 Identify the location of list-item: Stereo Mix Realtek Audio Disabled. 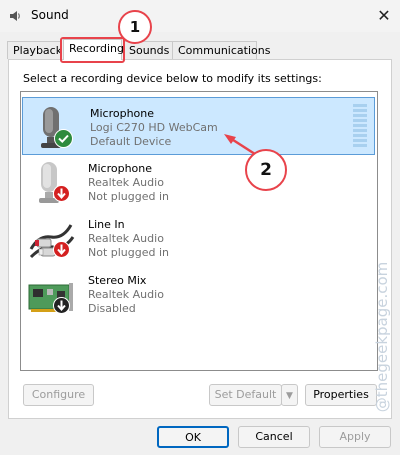
(199, 295).